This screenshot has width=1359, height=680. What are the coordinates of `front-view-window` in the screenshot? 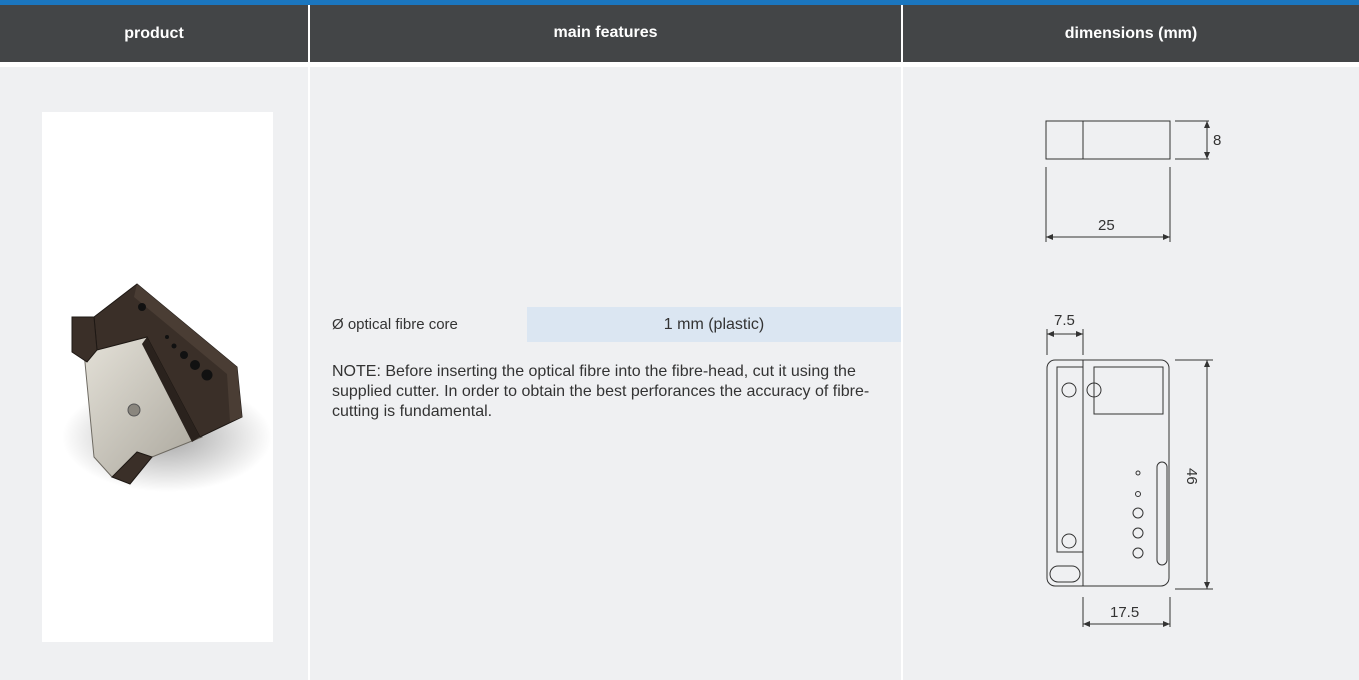 It's located at (1128, 390).